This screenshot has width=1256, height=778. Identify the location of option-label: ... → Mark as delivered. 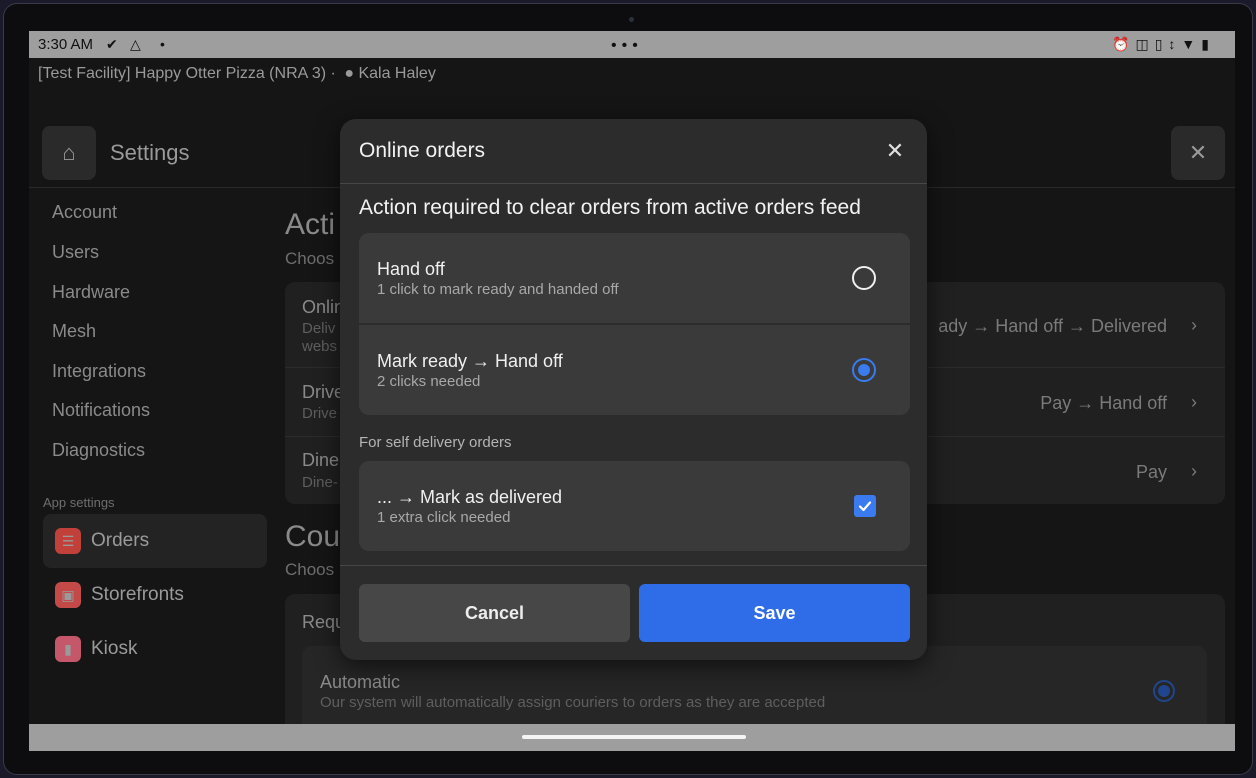
(470, 497).